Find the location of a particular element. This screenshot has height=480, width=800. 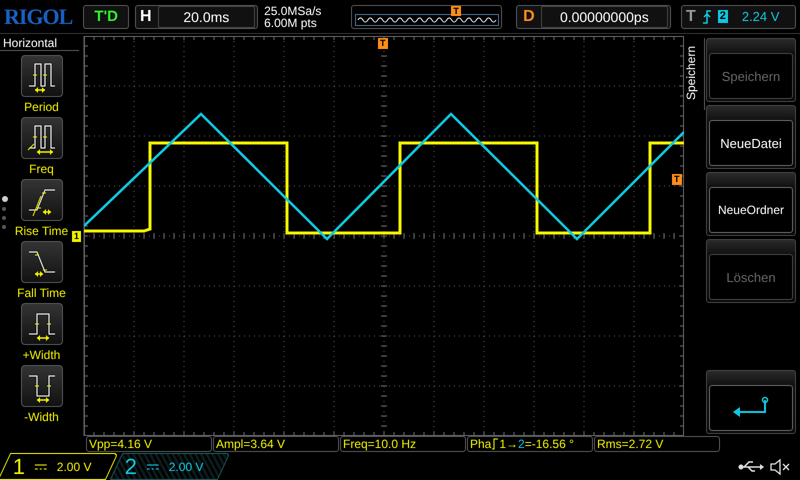

menu-button: NeueOrdner is located at coordinates (751, 210).